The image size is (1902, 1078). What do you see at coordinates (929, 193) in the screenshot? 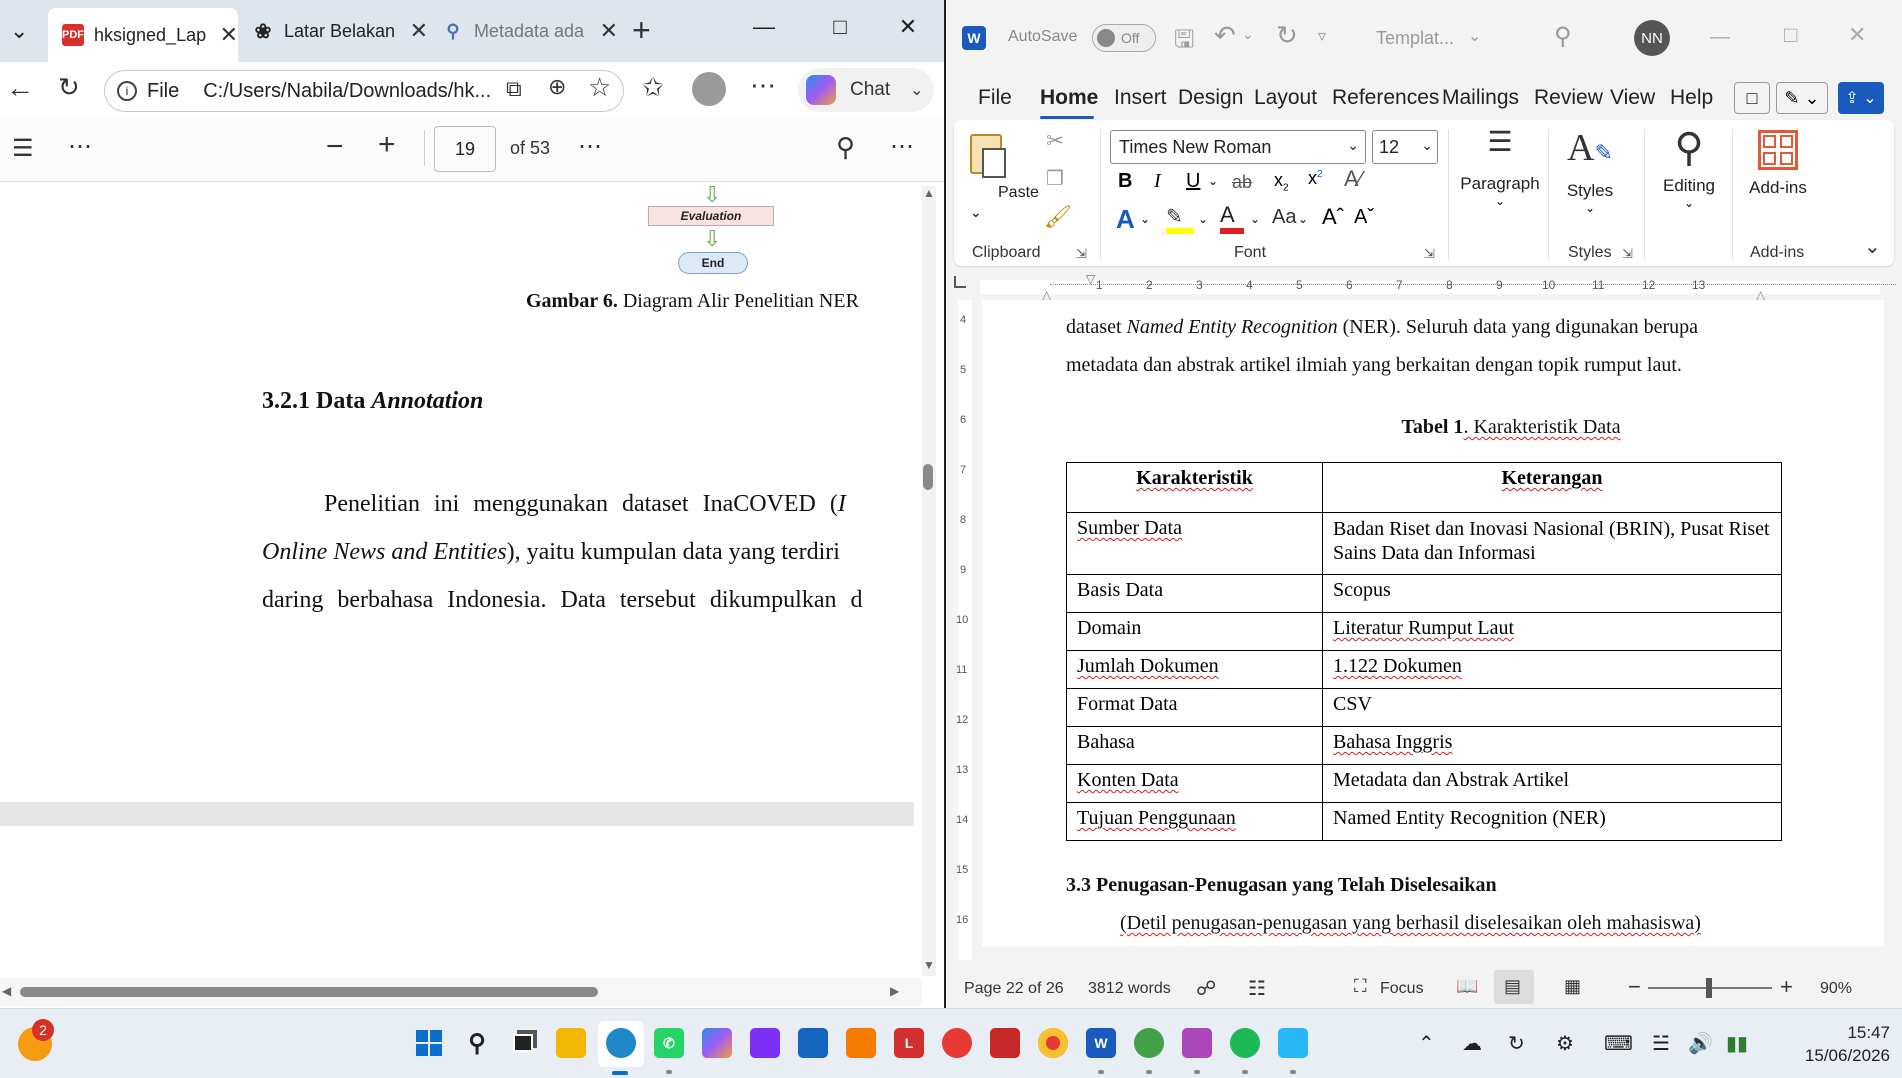
I see `scroll-up-icon: ▲` at bounding box center [929, 193].